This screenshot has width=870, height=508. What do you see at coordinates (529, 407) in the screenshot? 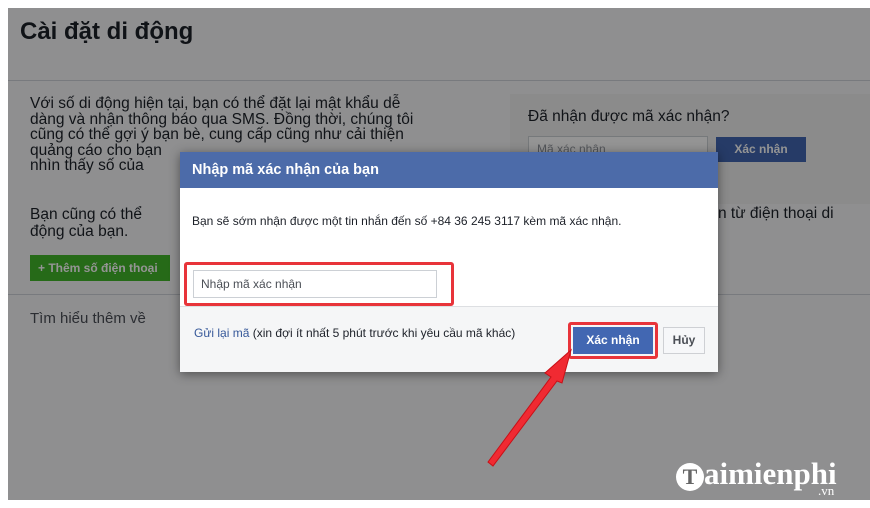
I see `pointer-arrow-icon` at bounding box center [529, 407].